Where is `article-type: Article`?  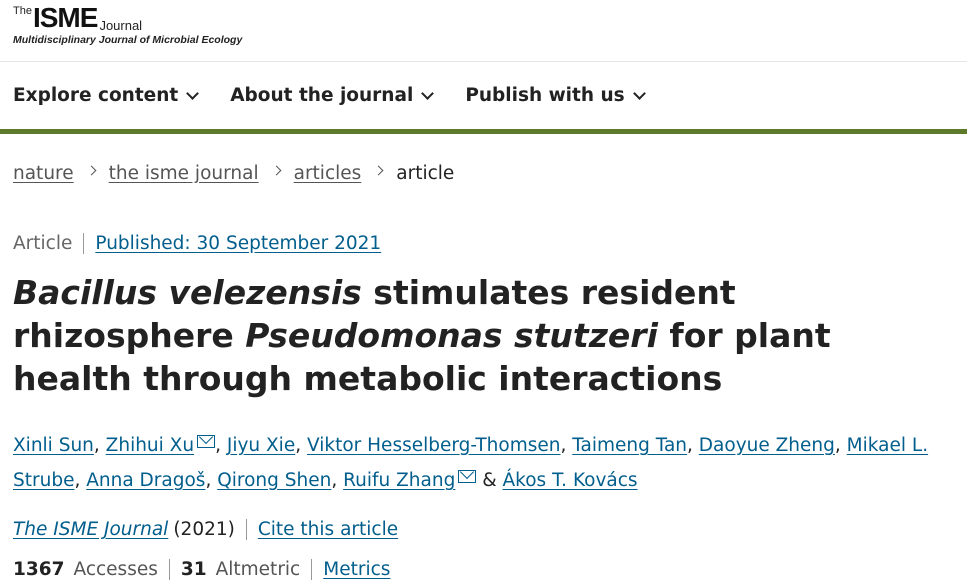
article-type: Article is located at coordinates (49, 243).